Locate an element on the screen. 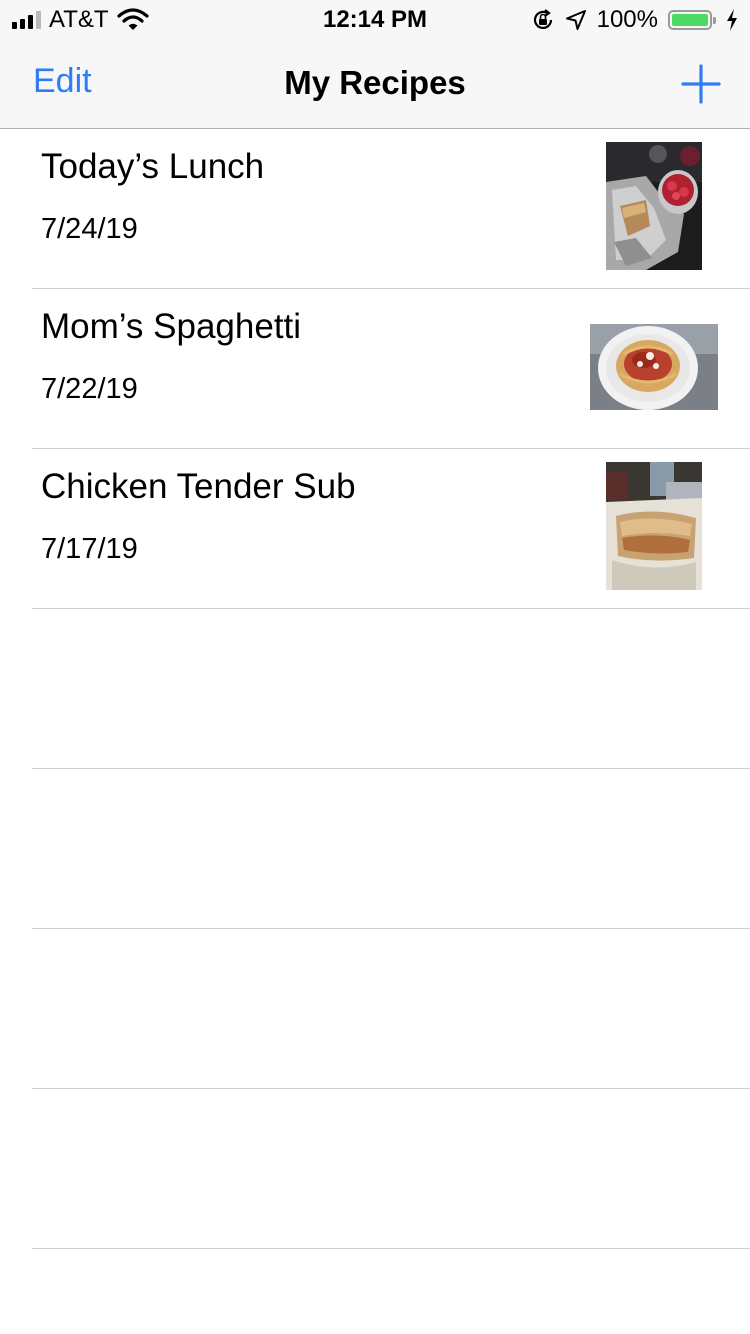  recipe-date: 7/22/19 is located at coordinates (89, 389).